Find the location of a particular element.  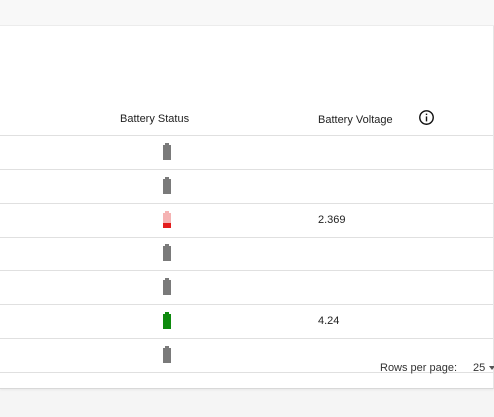

column-header-battery-voltage: Battery Voltage is located at coordinates (355, 120).